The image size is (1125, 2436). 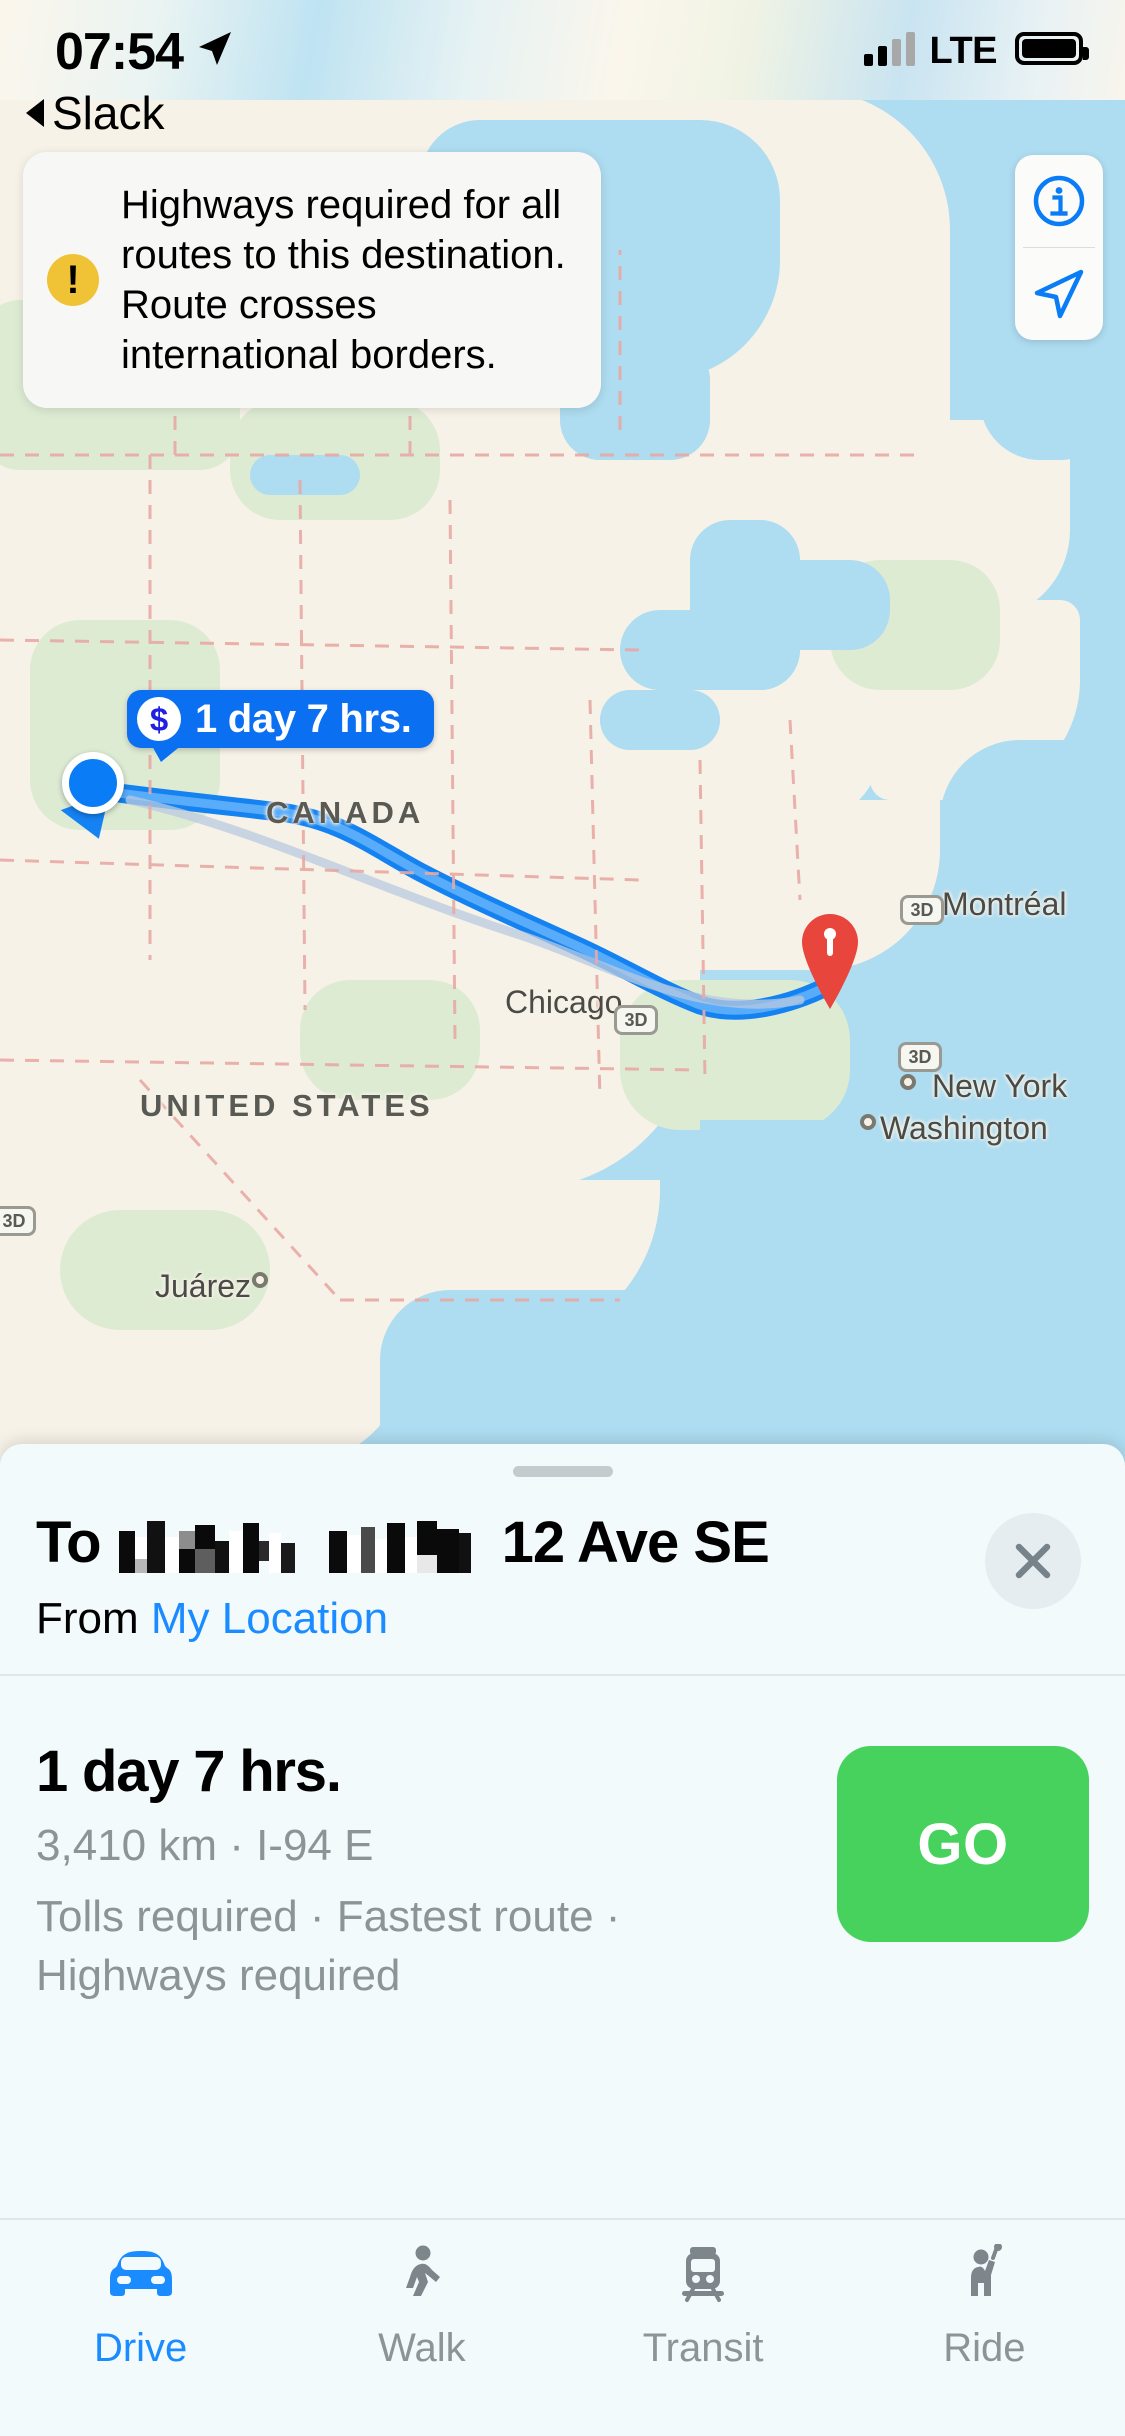 I want to click on map-controls-panel, so click(x=1059, y=247).